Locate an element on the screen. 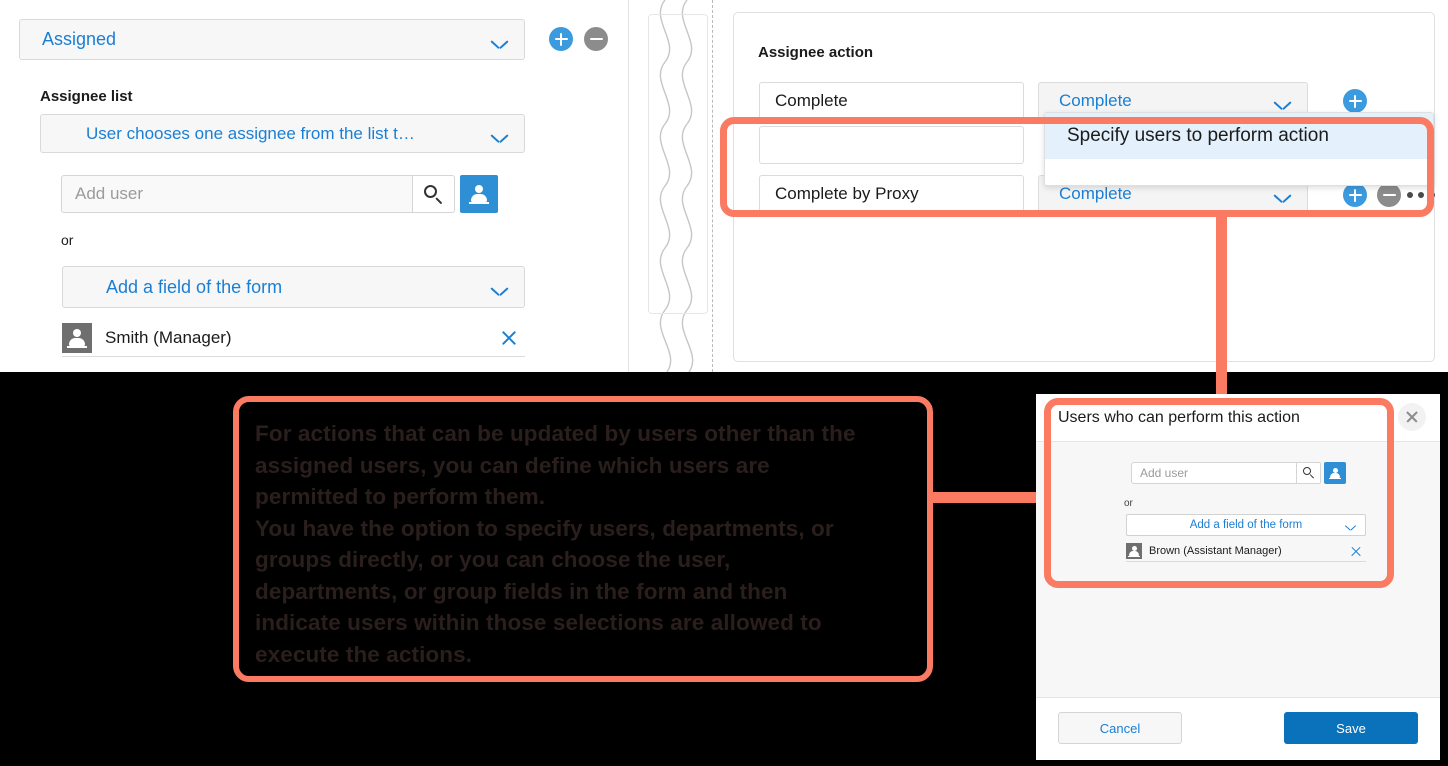  dialog-user-chip-name: Brown (Assistant Manager) is located at coordinates (1215, 551).